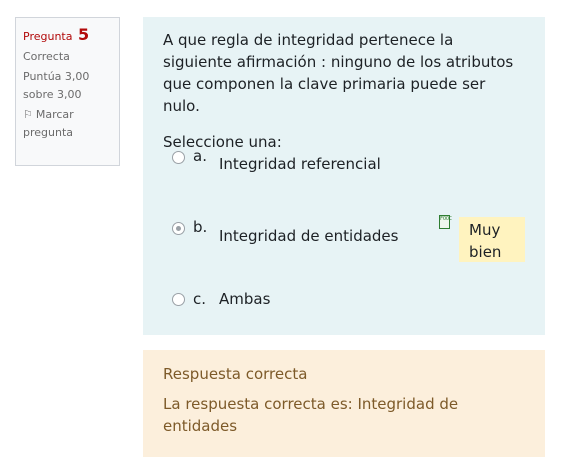 This screenshot has height=465, width=579. Describe the element at coordinates (178, 157) in the screenshot. I see `answer-a-radio` at that location.